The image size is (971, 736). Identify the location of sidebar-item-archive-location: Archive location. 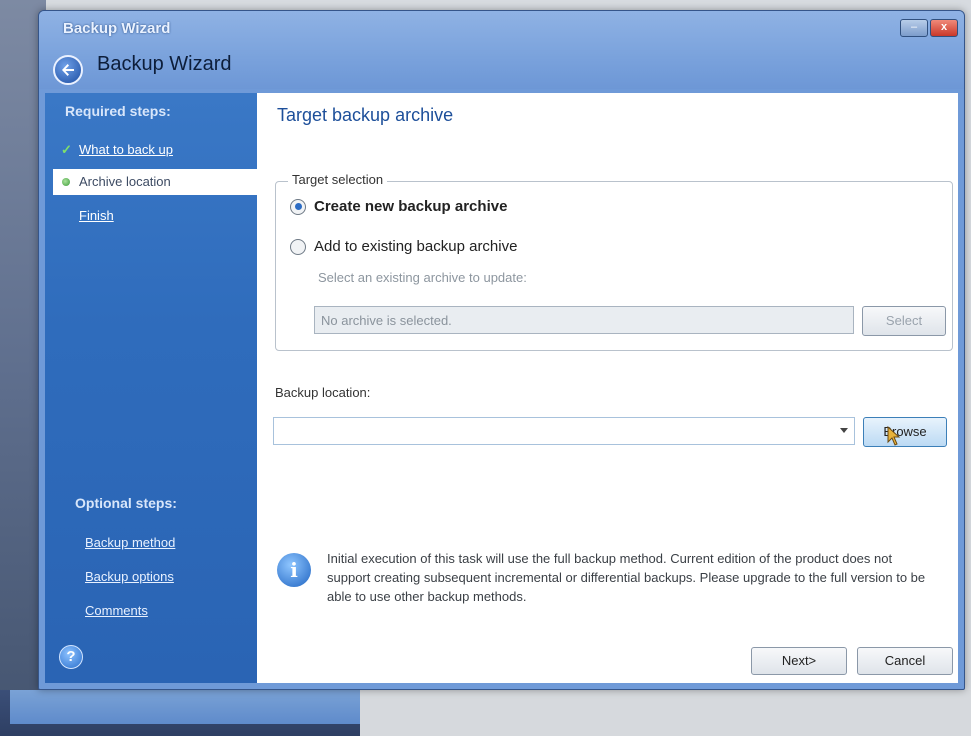
(155, 182).